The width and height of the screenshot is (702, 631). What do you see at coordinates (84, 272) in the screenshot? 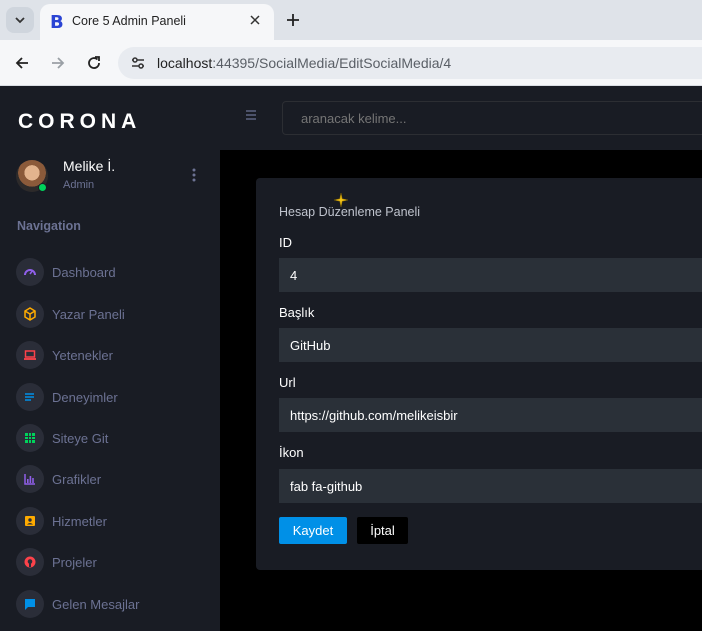
I see `sidebar-item-label: Dashboard` at bounding box center [84, 272].